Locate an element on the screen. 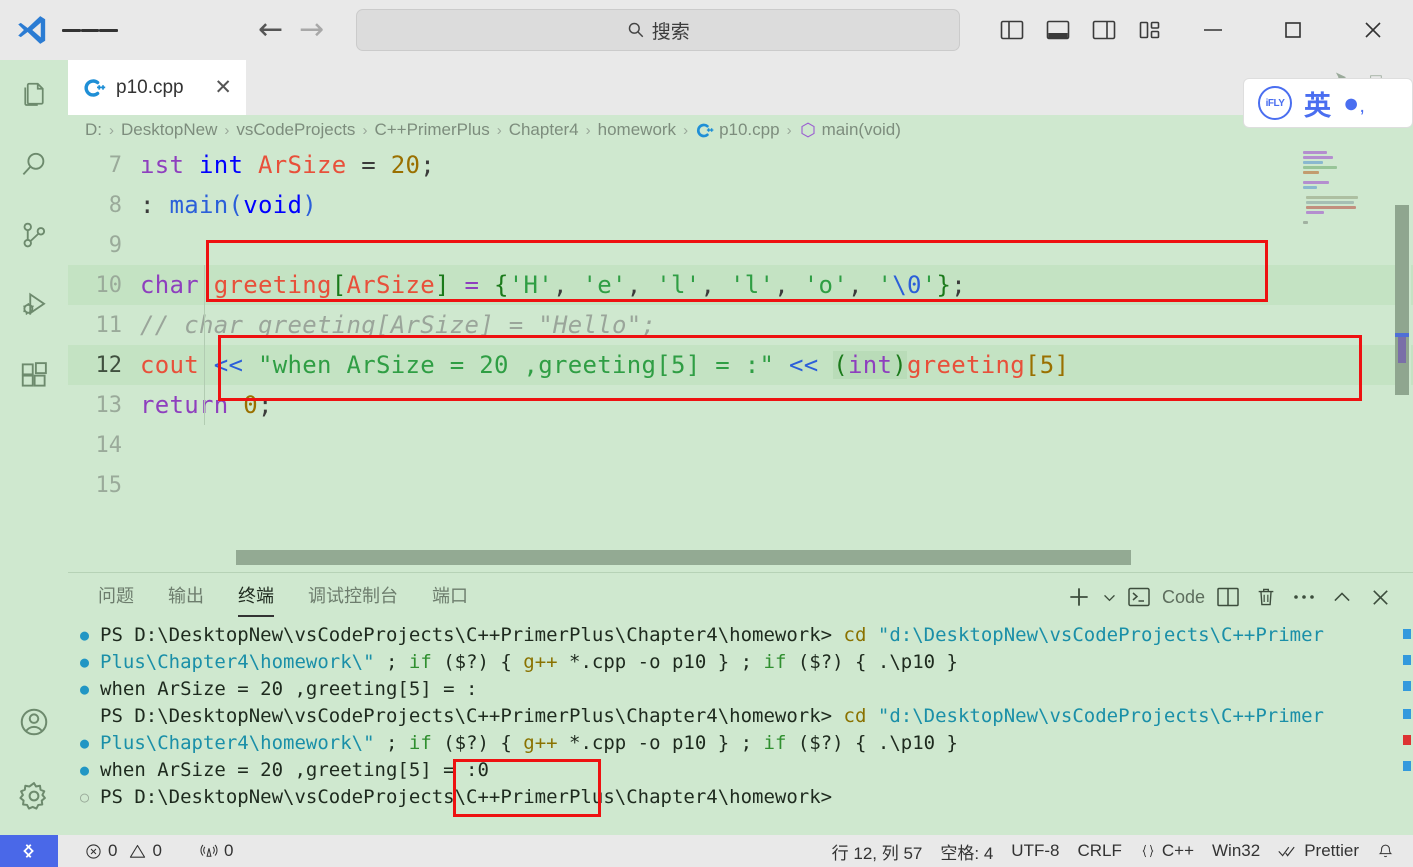 This screenshot has width=1413, height=867. breadcrumb-item-0: D: is located at coordinates (93, 130).